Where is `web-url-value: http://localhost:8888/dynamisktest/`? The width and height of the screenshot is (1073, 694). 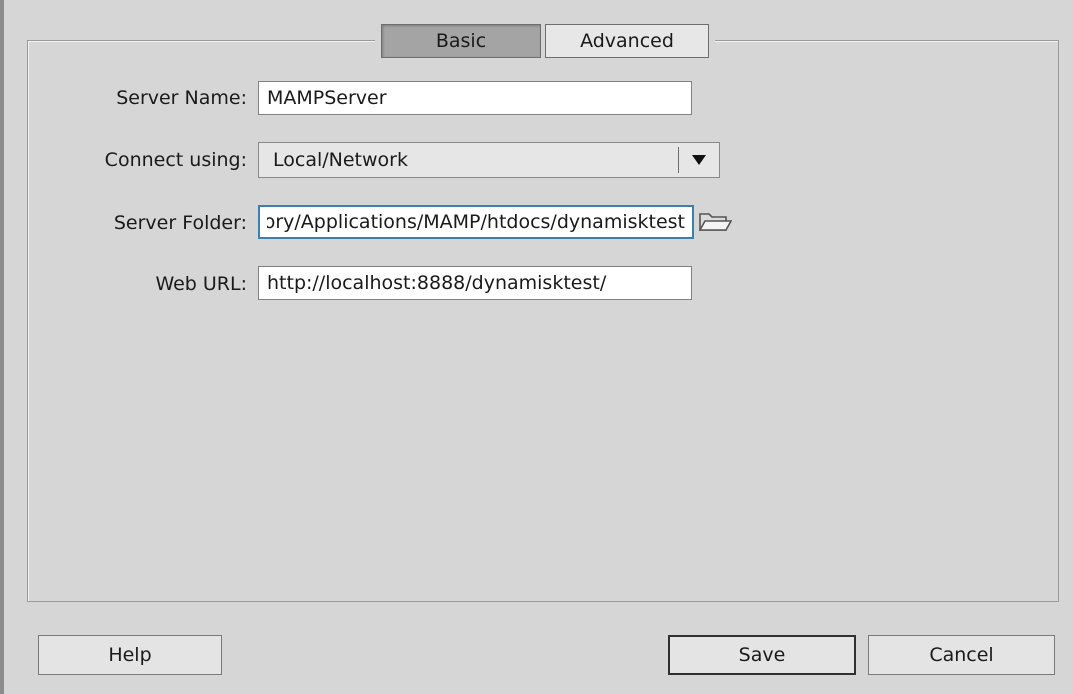
web-url-value: http://localhost:8888/dynamisktest/ is located at coordinates (437, 283).